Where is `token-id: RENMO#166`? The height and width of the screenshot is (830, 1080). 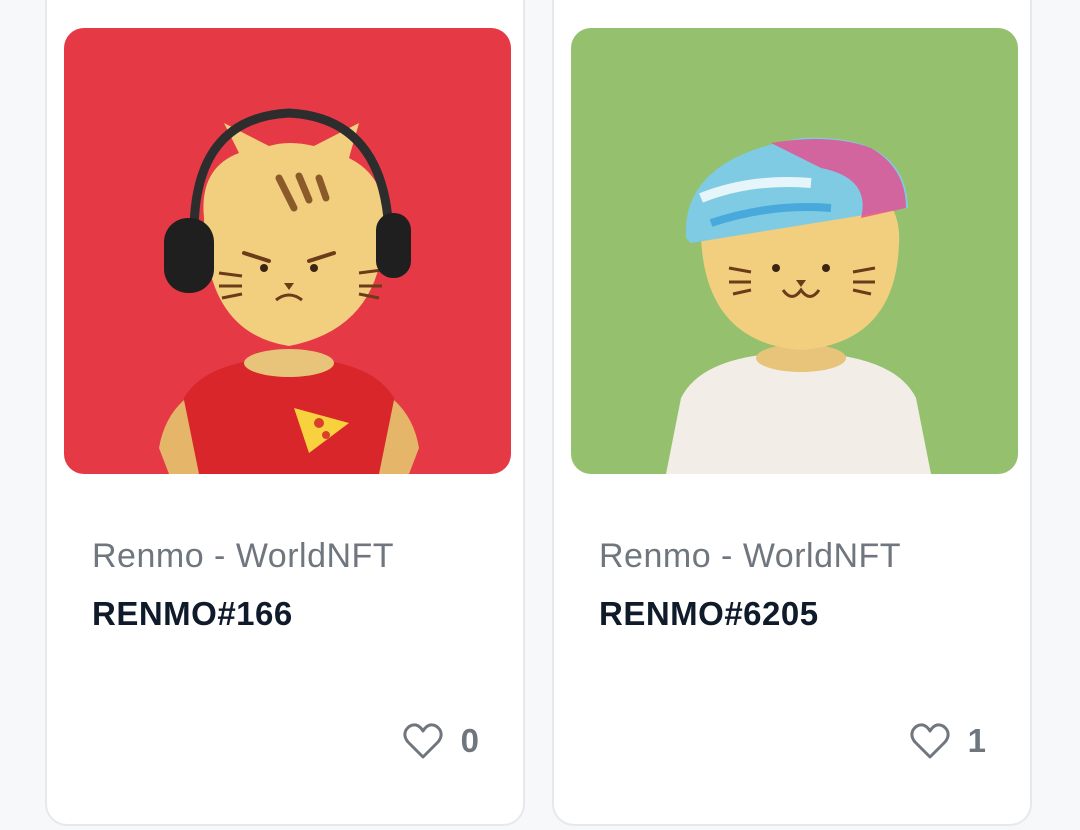
token-id: RENMO#166 is located at coordinates (192, 614).